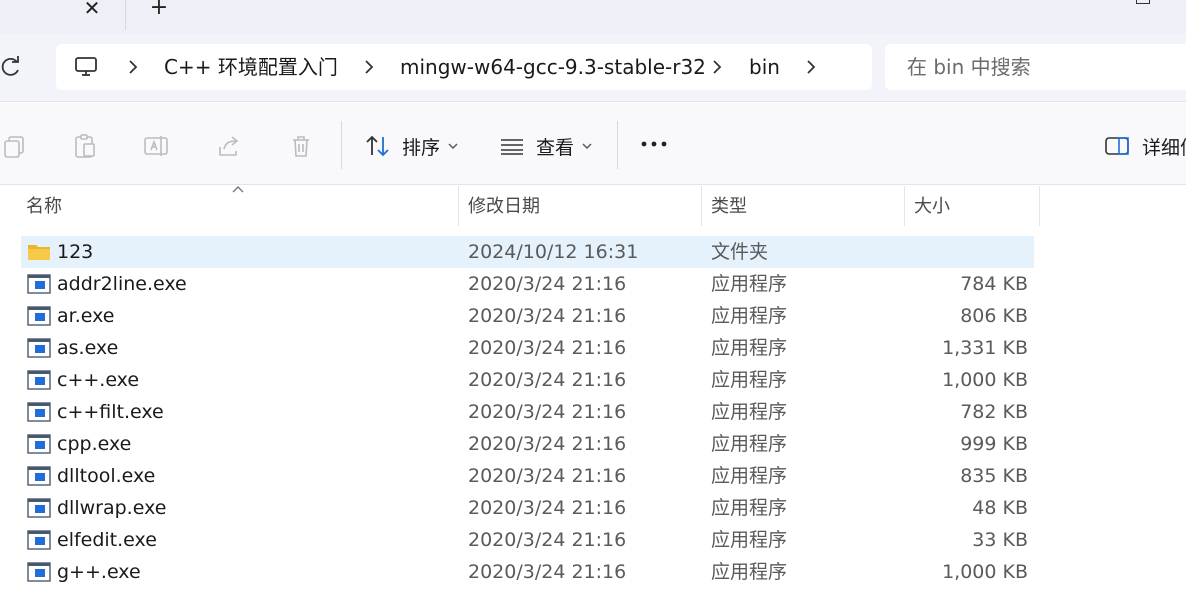 This screenshot has width=1186, height=591. Describe the element at coordinates (527, 476) in the screenshot. I see `file-row: dlltool.exe 2020/3/24 21:16 应用程序 835 KB` at that location.